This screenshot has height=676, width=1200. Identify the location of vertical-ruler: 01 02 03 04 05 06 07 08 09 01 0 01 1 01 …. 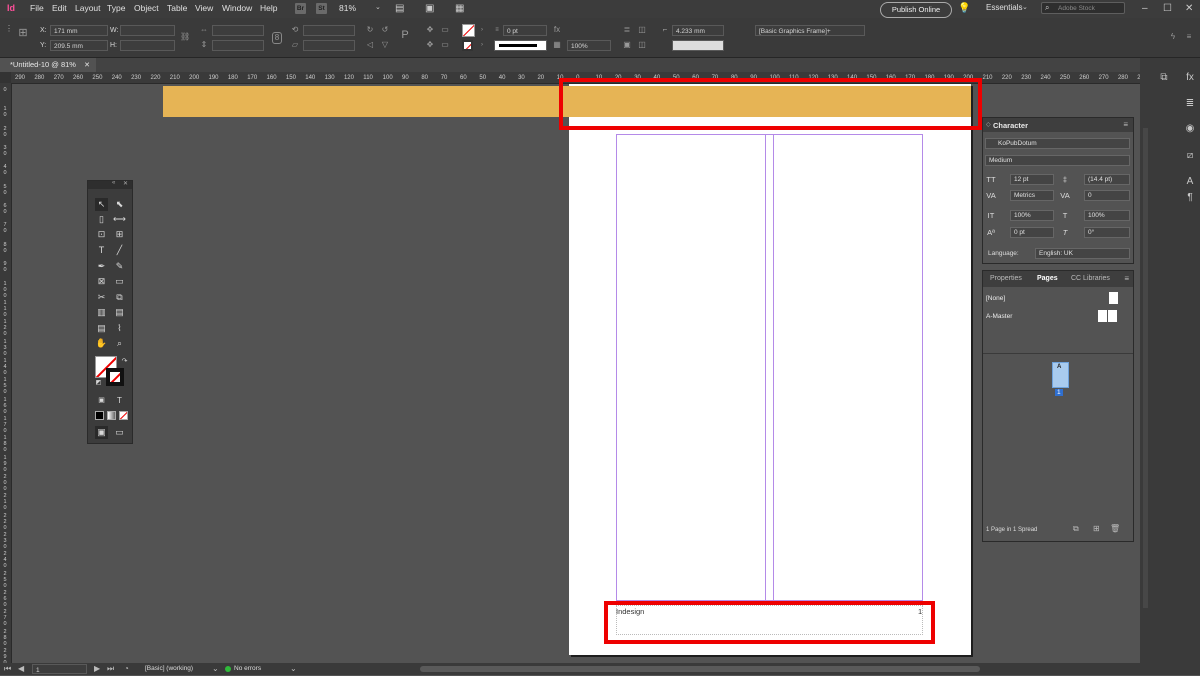
(6, 374).